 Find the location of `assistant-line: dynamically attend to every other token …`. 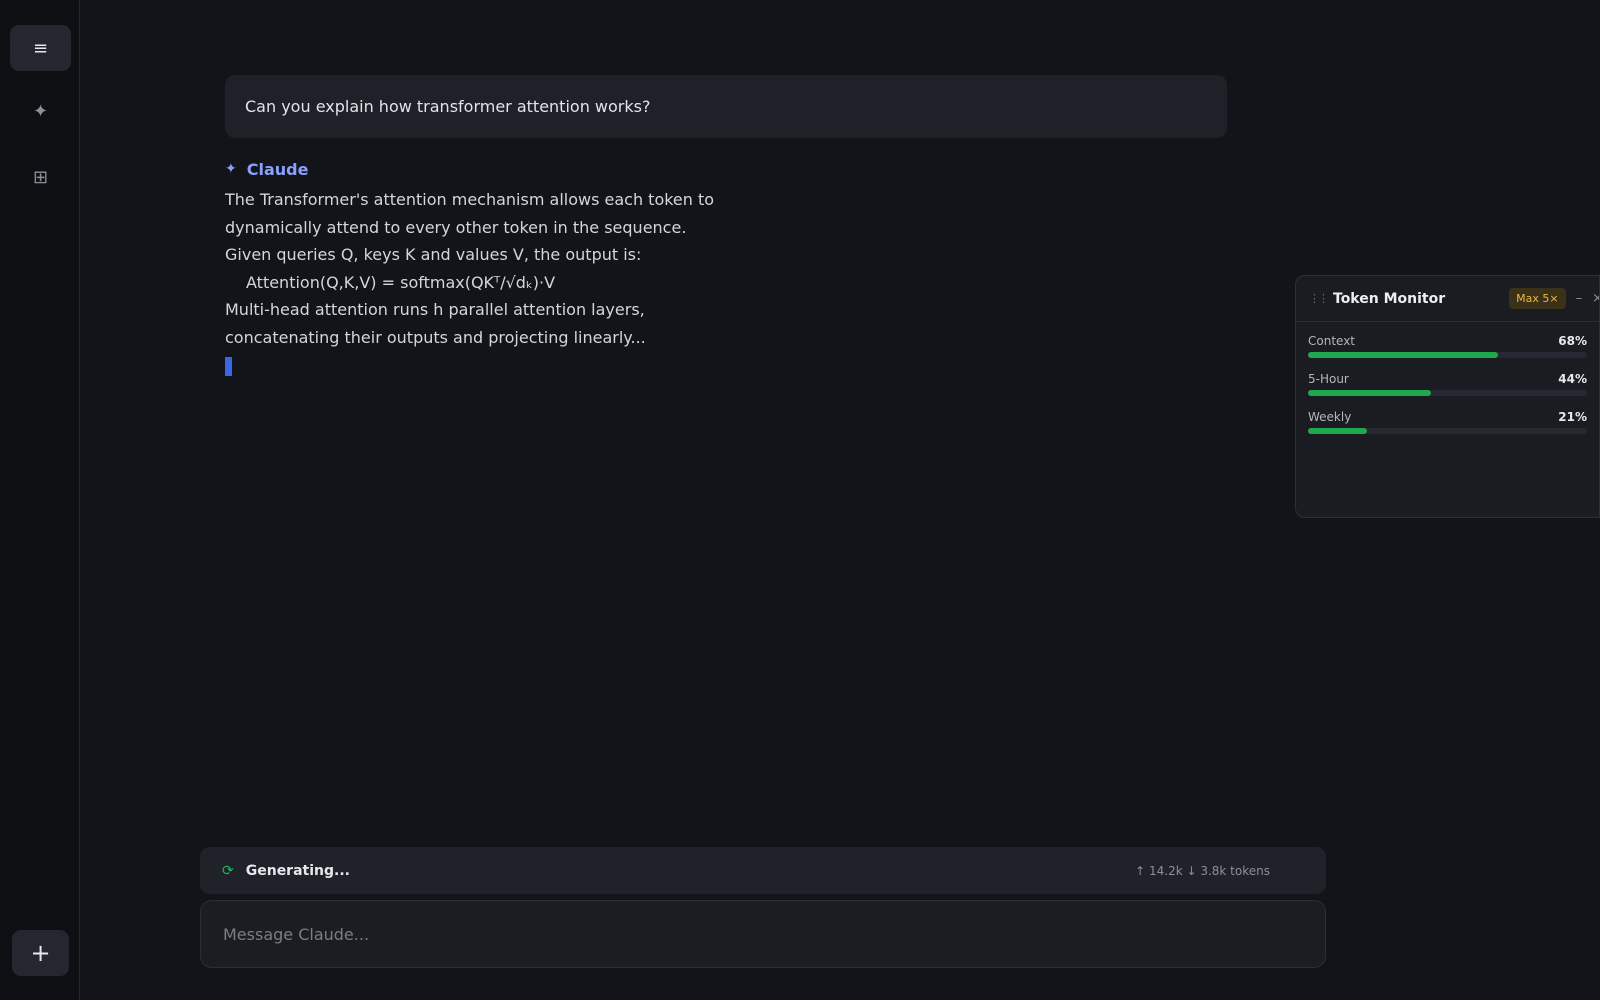

assistant-line: dynamically attend to every other token … is located at coordinates (456, 227).